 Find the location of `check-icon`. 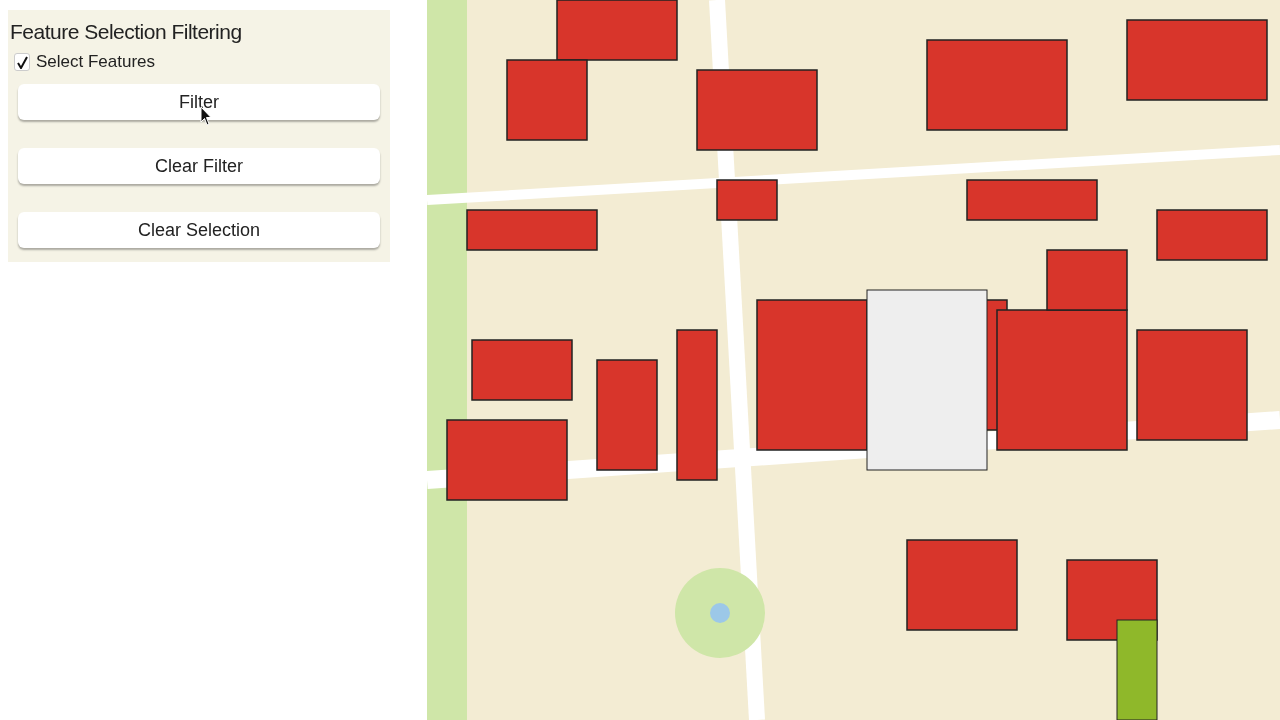

check-icon is located at coordinates (22, 62).